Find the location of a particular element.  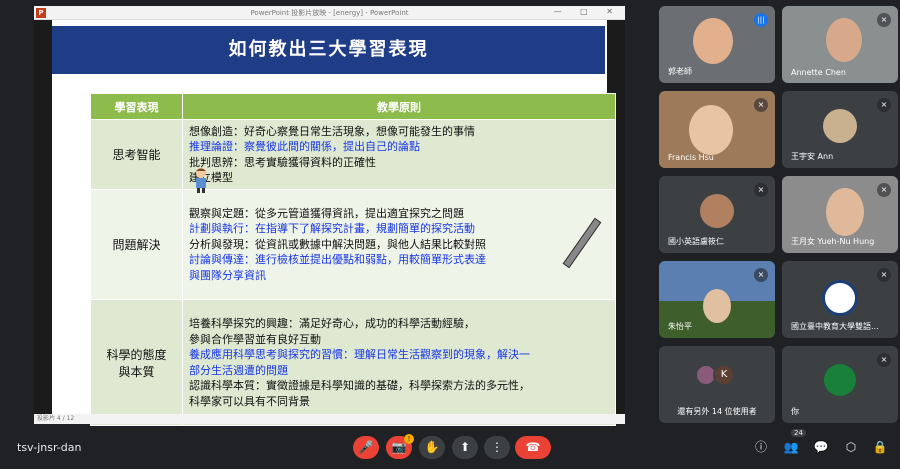

self-avatar is located at coordinates (840, 380).